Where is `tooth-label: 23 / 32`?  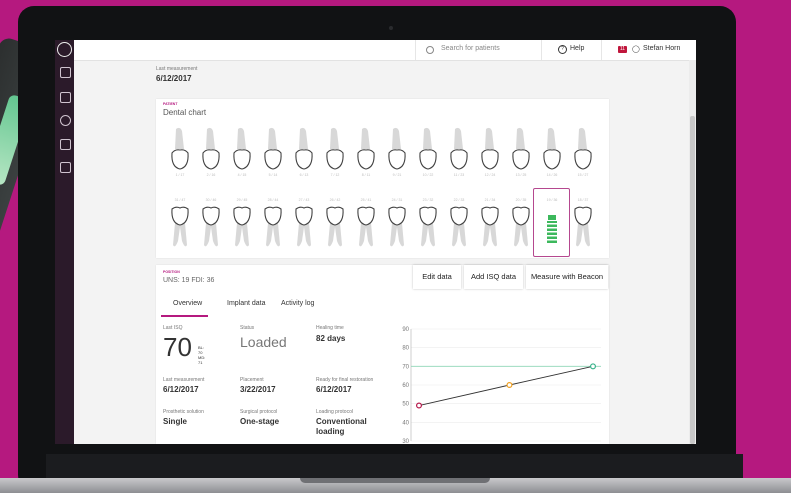
tooth-label: 23 / 32 is located at coordinates (428, 200).